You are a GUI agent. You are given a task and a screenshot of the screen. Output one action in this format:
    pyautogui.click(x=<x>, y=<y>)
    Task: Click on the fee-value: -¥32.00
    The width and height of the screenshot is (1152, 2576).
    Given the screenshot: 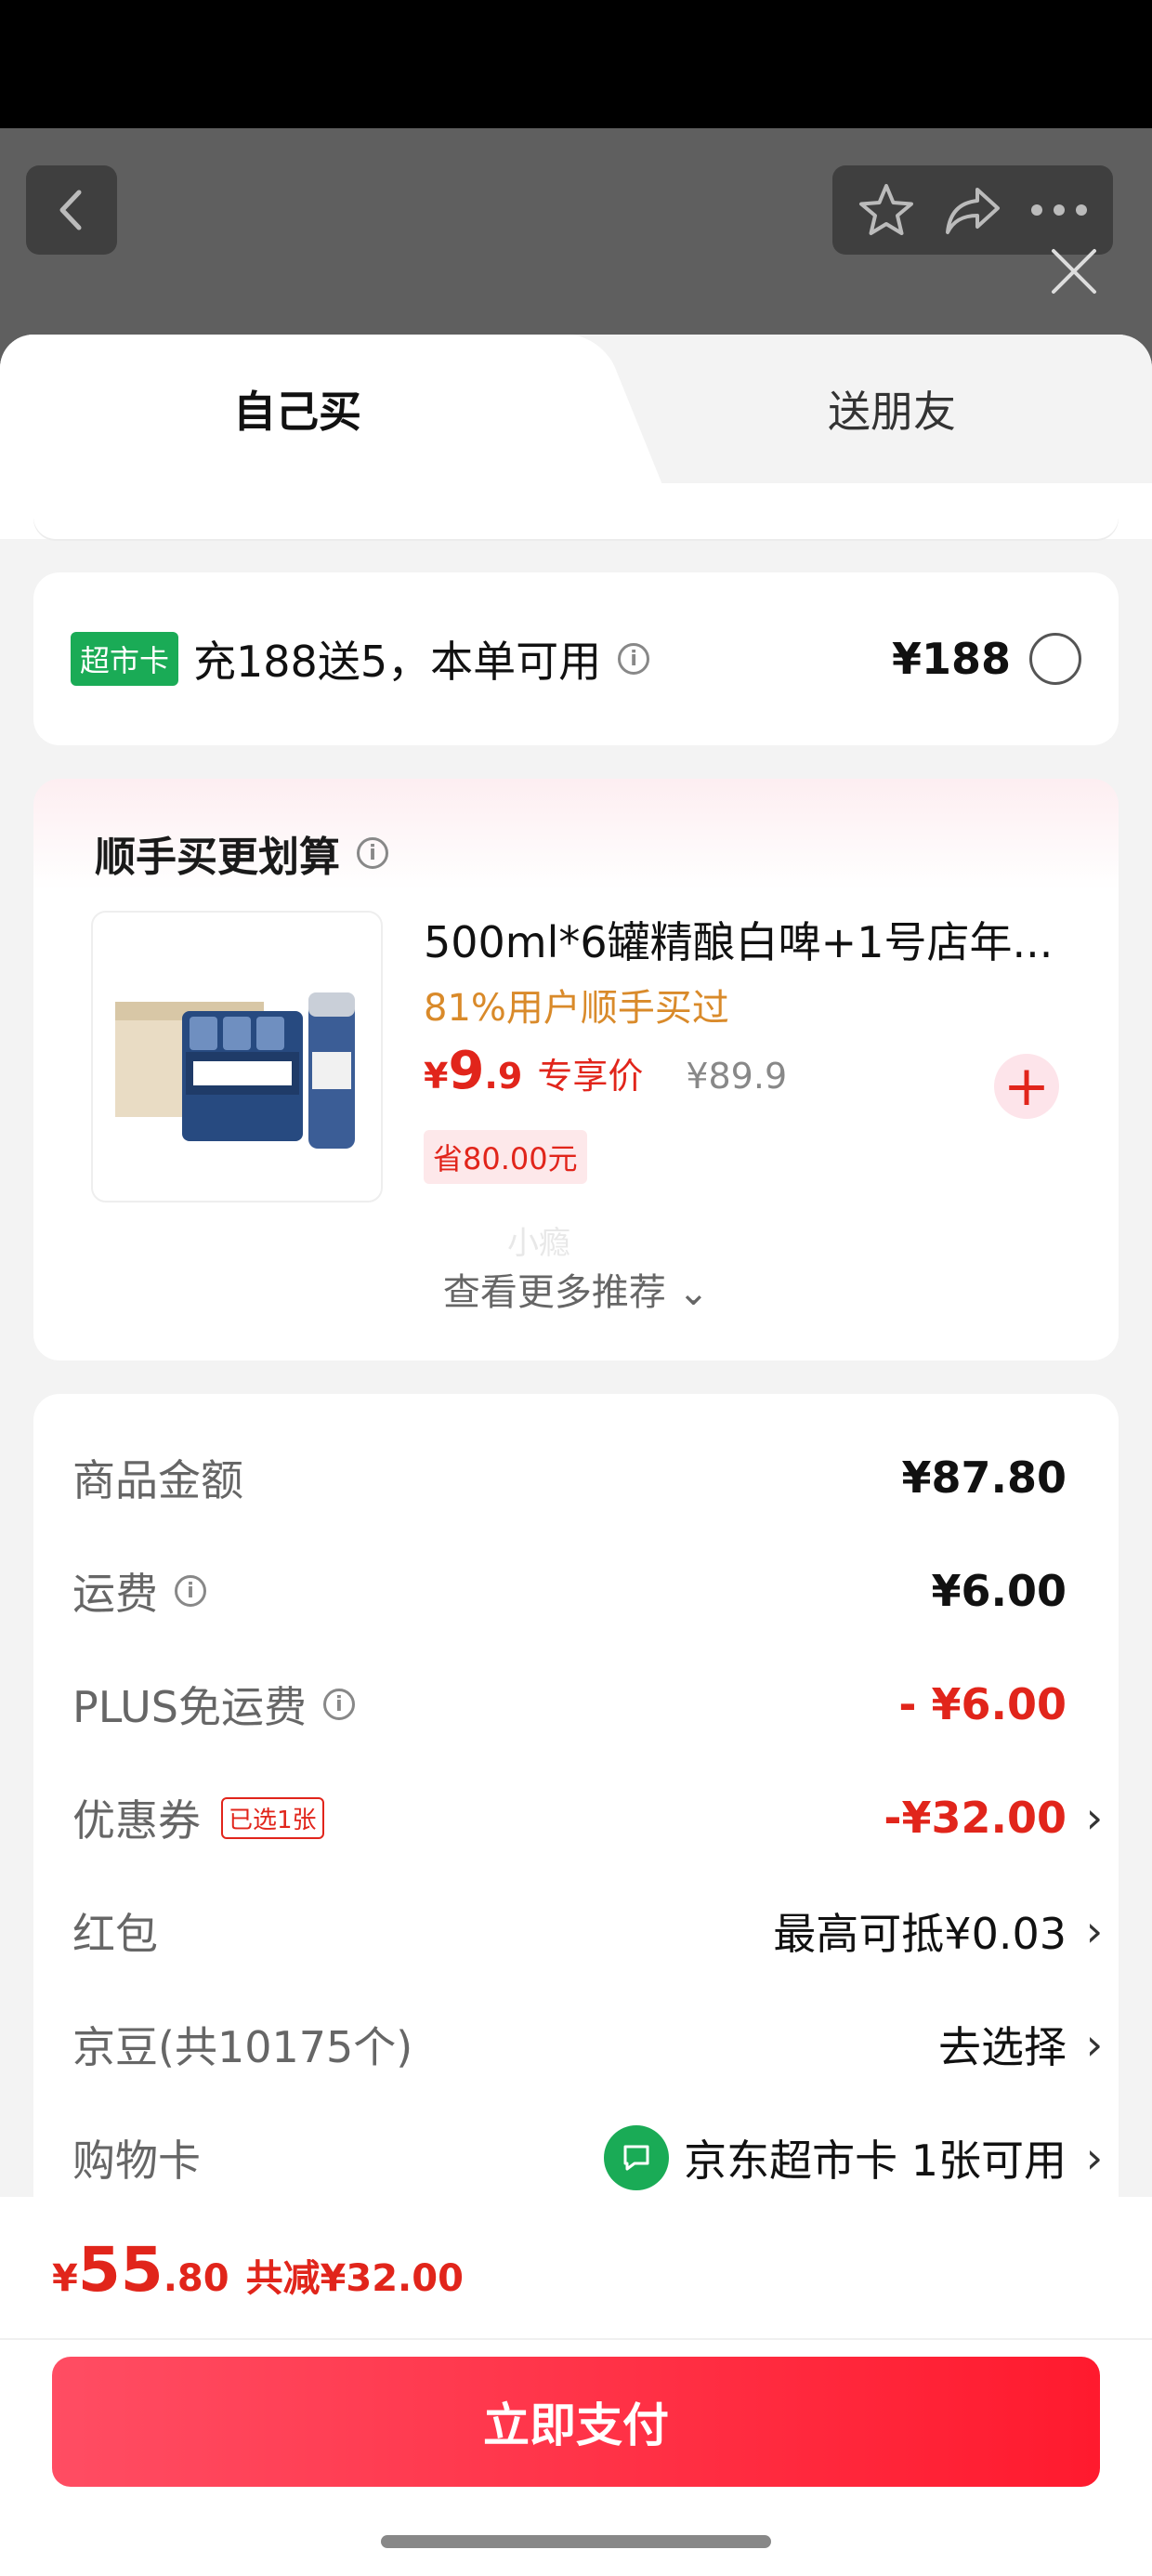 What is the action you would take?
    pyautogui.click(x=975, y=1818)
    